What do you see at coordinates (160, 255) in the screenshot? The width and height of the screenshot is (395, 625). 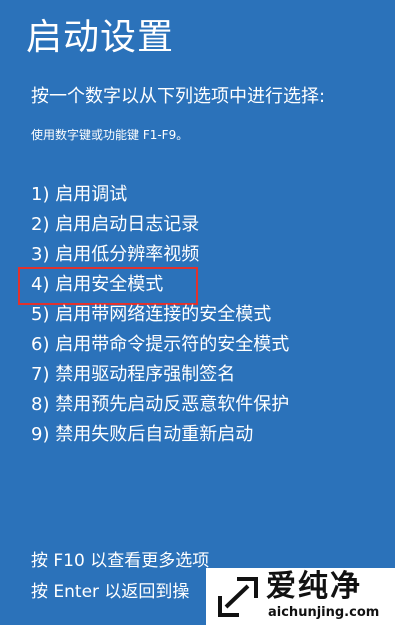 I see `option-enable-low-resolution-video: 3) 启用低分辨率视频` at bounding box center [160, 255].